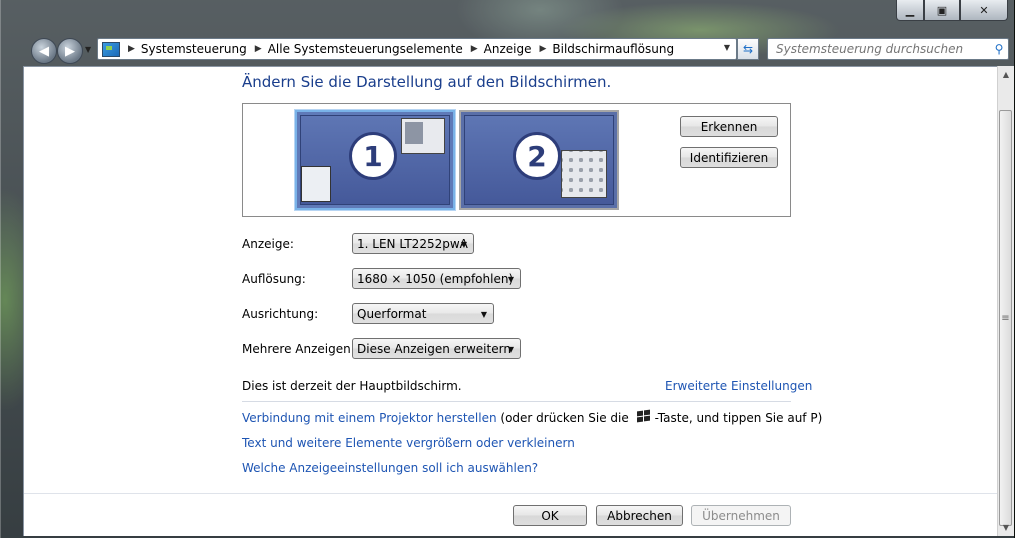 This screenshot has width=1015, height=538. What do you see at coordinates (90, 50) in the screenshot?
I see `recent-pages-dropdown-icon: ▼` at bounding box center [90, 50].